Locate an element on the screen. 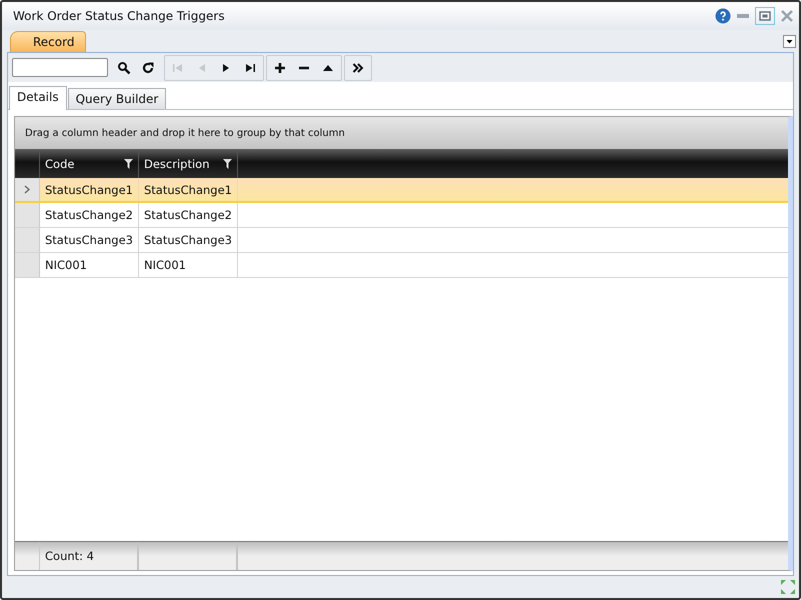  search-icon is located at coordinates (124, 67).